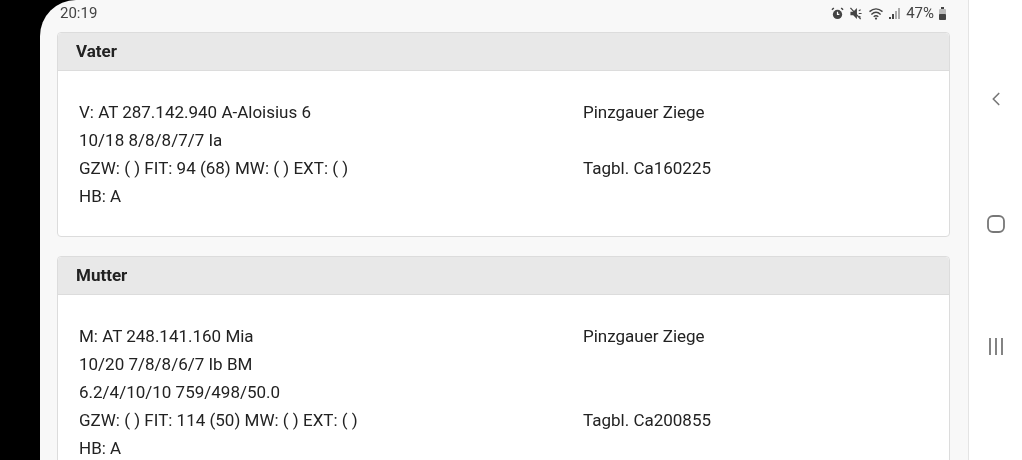  What do you see at coordinates (895, 13) in the screenshot?
I see `signal-icon` at bounding box center [895, 13].